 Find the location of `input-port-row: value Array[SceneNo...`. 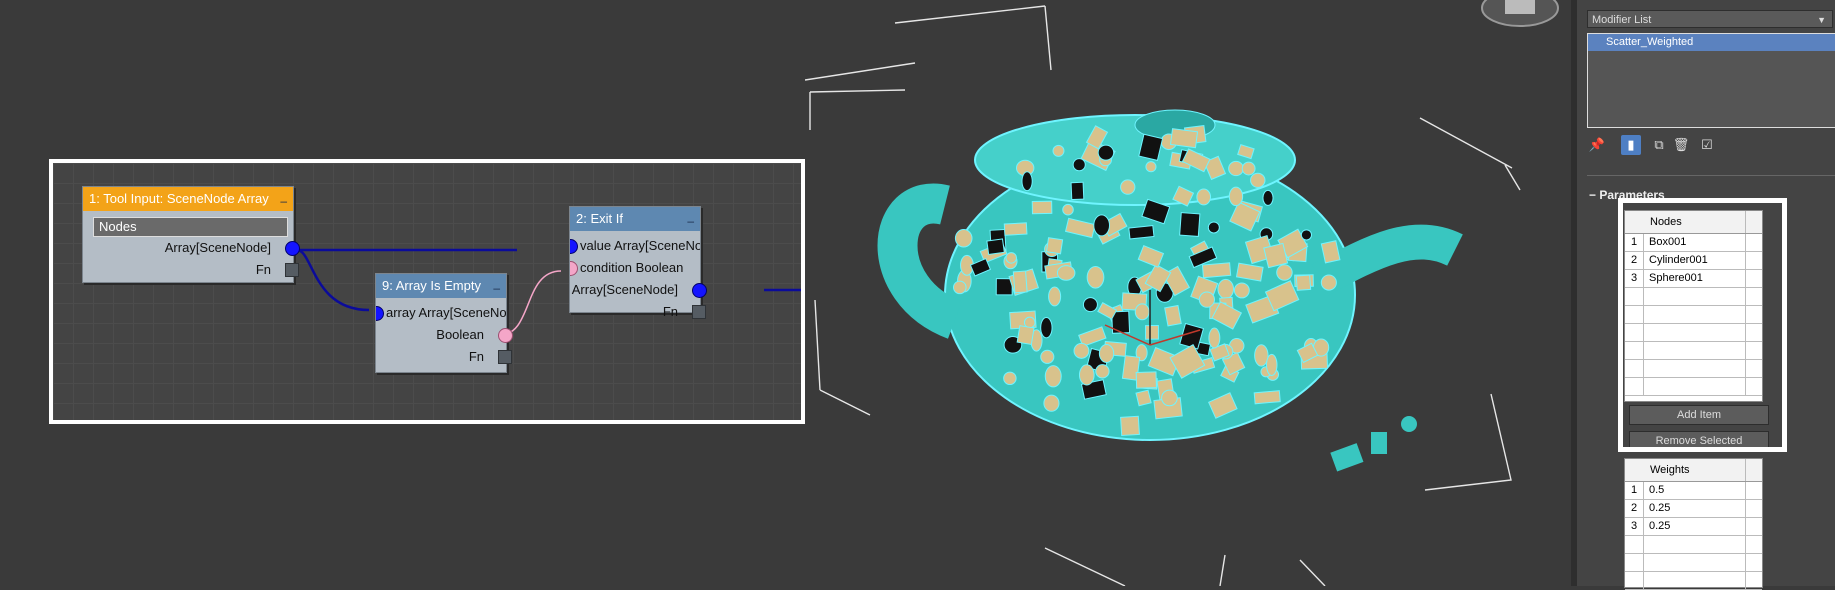

input-port-row: value Array[SceneNo... is located at coordinates (635, 246).